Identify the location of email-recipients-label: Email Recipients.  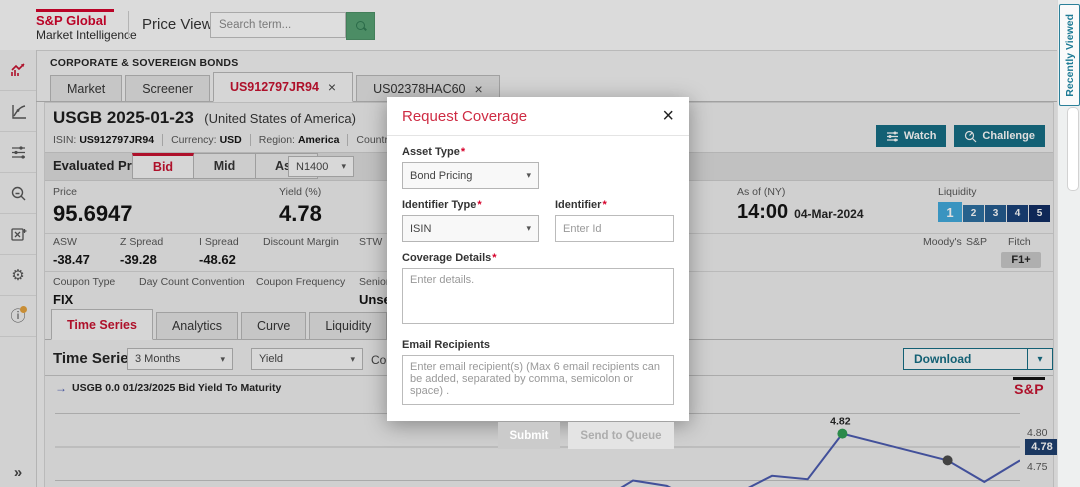
(446, 345).